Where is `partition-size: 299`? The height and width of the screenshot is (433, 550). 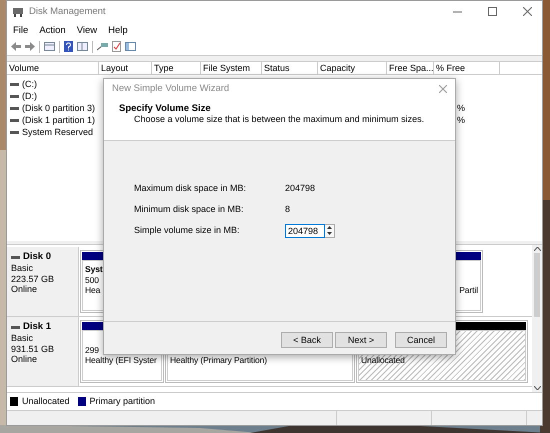
partition-size: 299 is located at coordinates (92, 349).